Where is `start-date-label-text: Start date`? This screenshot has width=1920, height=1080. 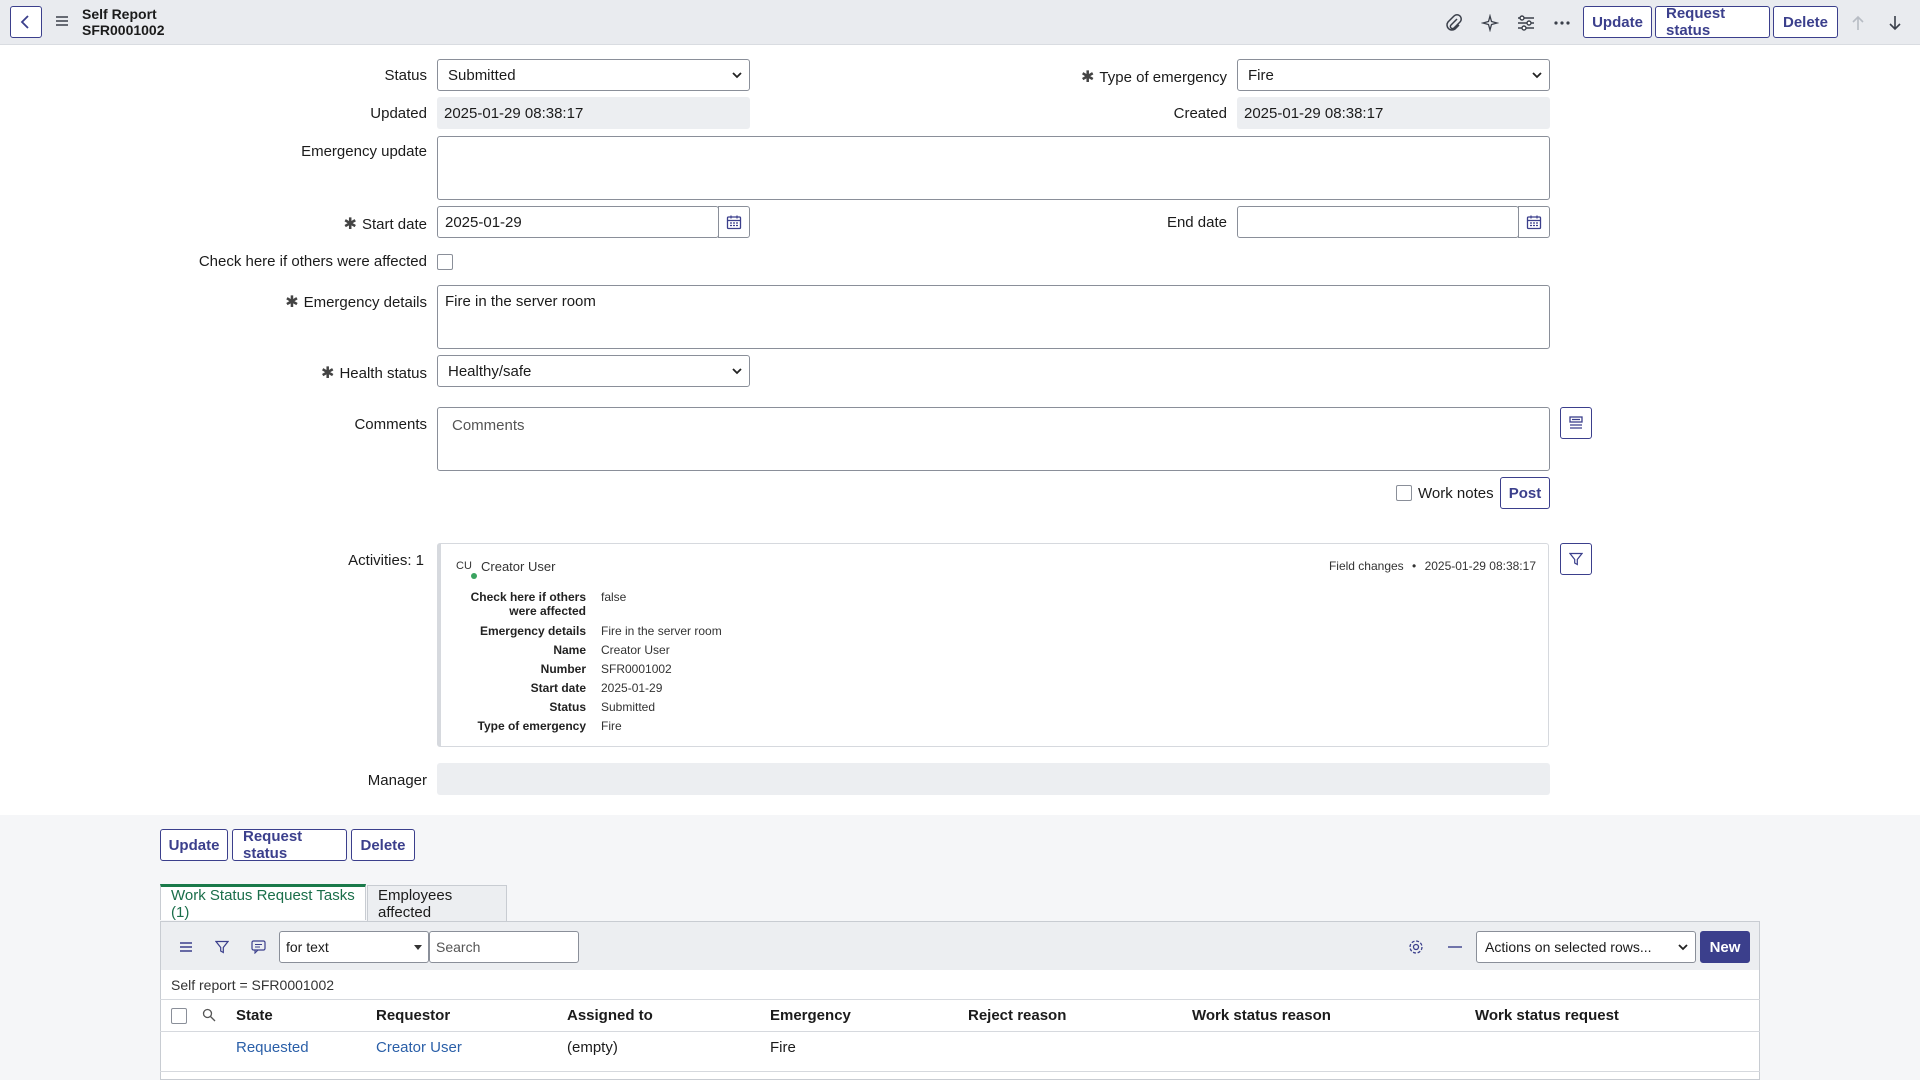
start-date-label-text: Start date is located at coordinates (394, 224).